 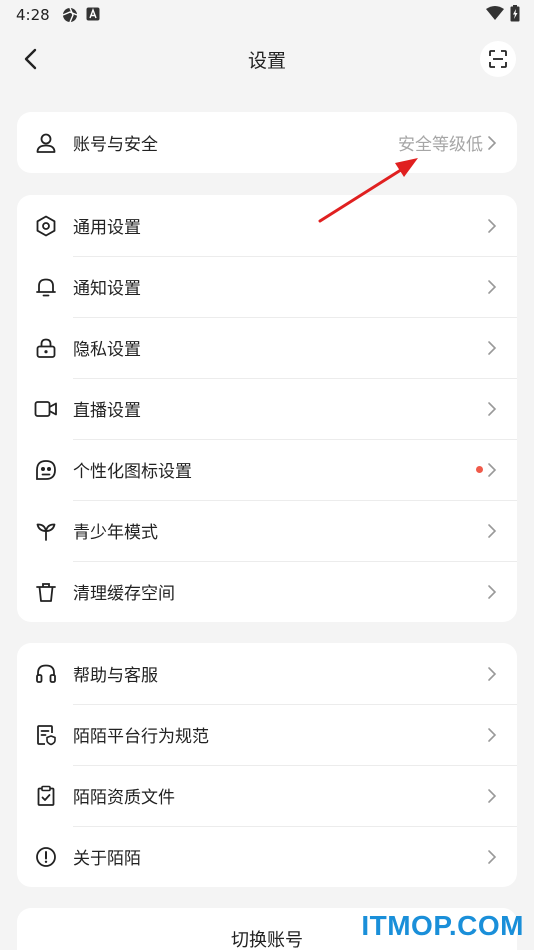 I want to click on new-badge-dot, so click(x=479, y=469).